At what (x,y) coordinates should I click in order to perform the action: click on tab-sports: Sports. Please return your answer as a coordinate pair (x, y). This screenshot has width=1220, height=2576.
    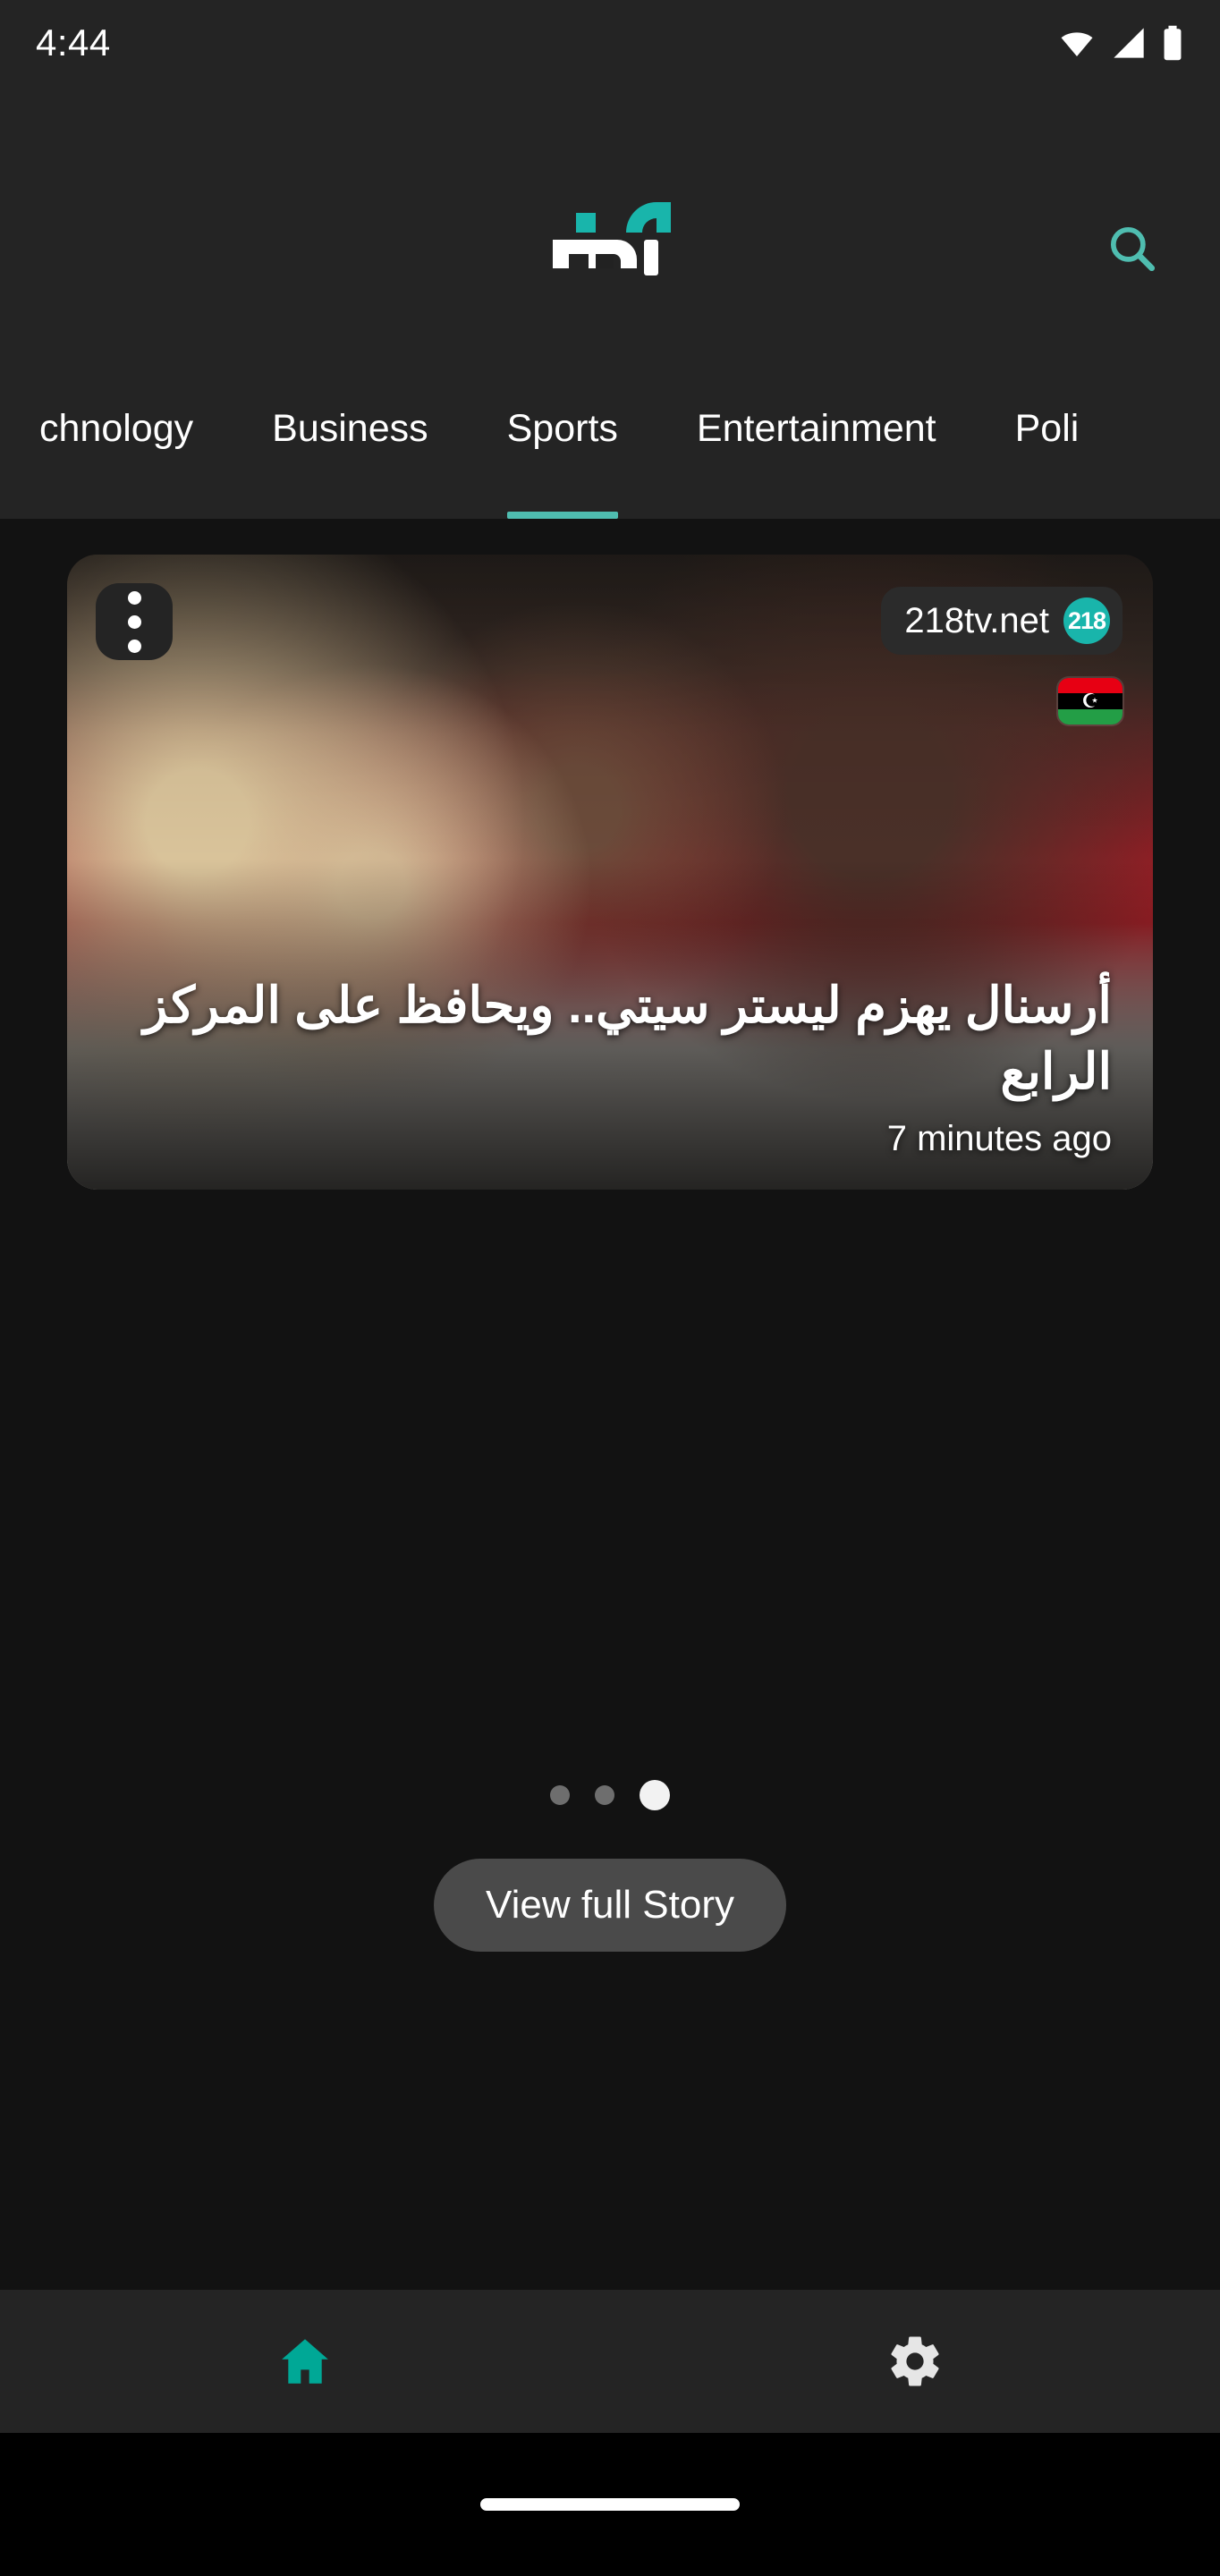
    Looking at the image, I should click on (562, 450).